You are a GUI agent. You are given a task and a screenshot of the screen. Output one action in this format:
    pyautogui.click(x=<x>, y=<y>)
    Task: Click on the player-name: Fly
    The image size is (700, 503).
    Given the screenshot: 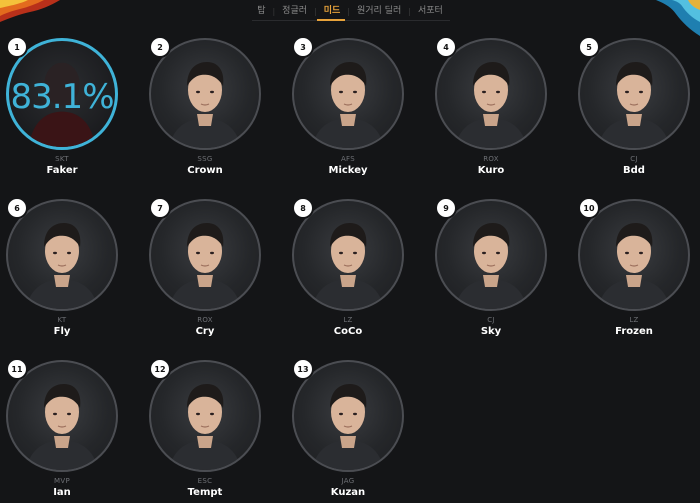 What is the action you would take?
    pyautogui.click(x=62, y=331)
    